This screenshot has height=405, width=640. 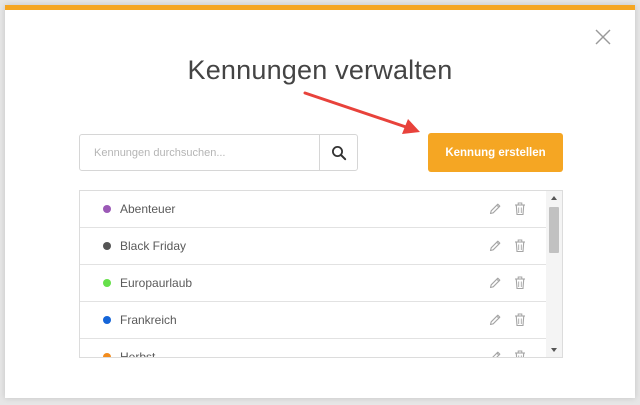 I want to click on scroll-down-button, so click(x=554, y=350).